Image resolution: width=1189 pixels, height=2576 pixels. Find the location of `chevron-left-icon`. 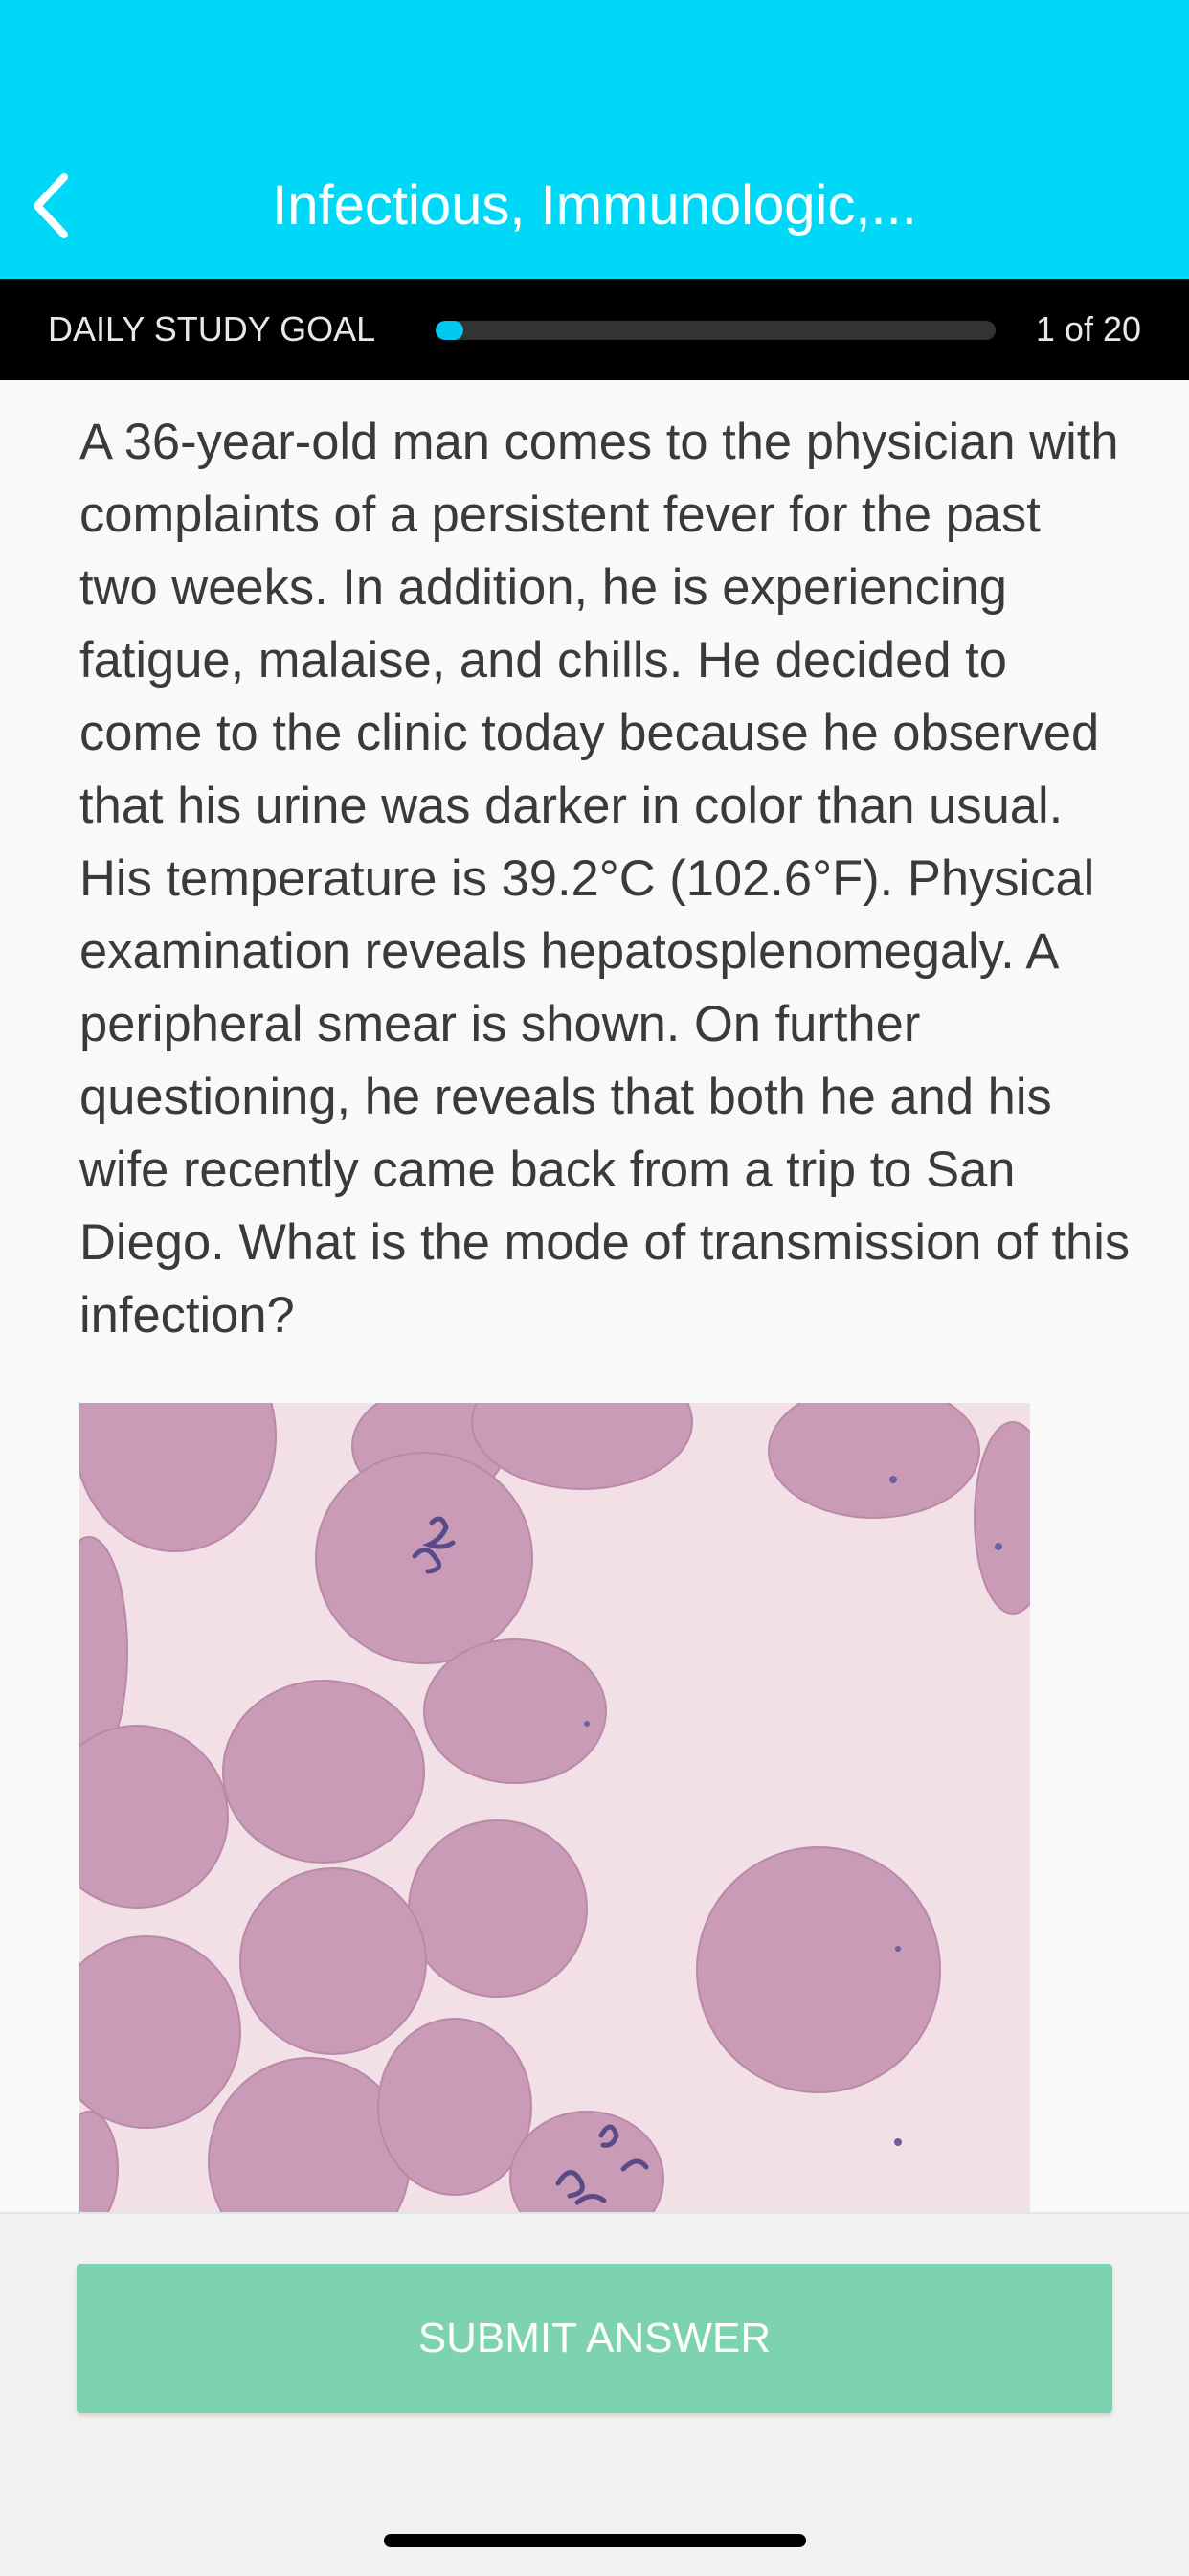

chevron-left-icon is located at coordinates (51, 205).